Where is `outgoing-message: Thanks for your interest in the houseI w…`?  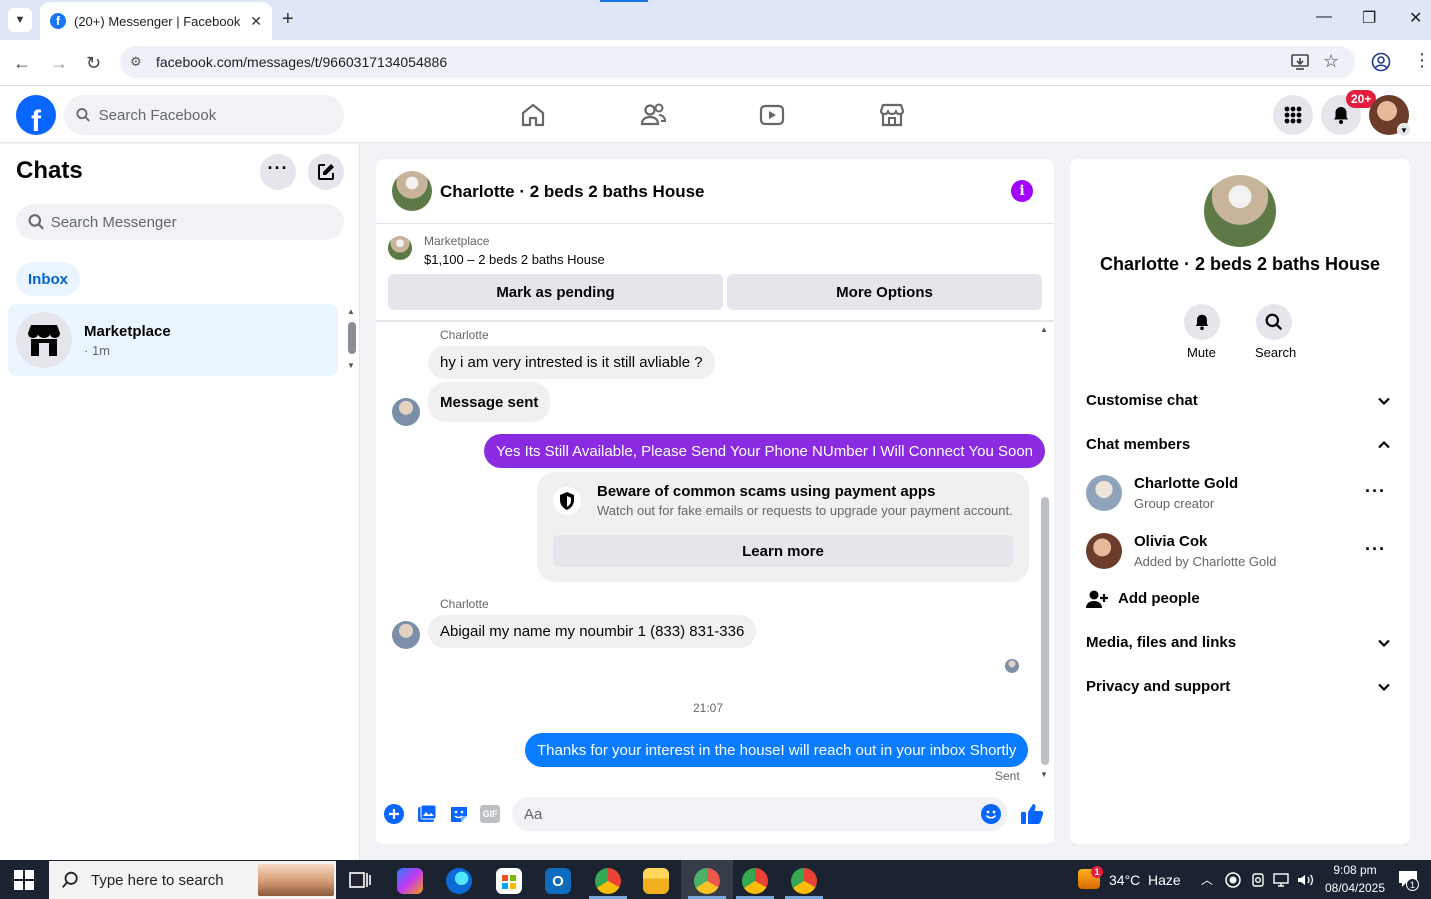 outgoing-message: Thanks for your interest in the houseI w… is located at coordinates (777, 750).